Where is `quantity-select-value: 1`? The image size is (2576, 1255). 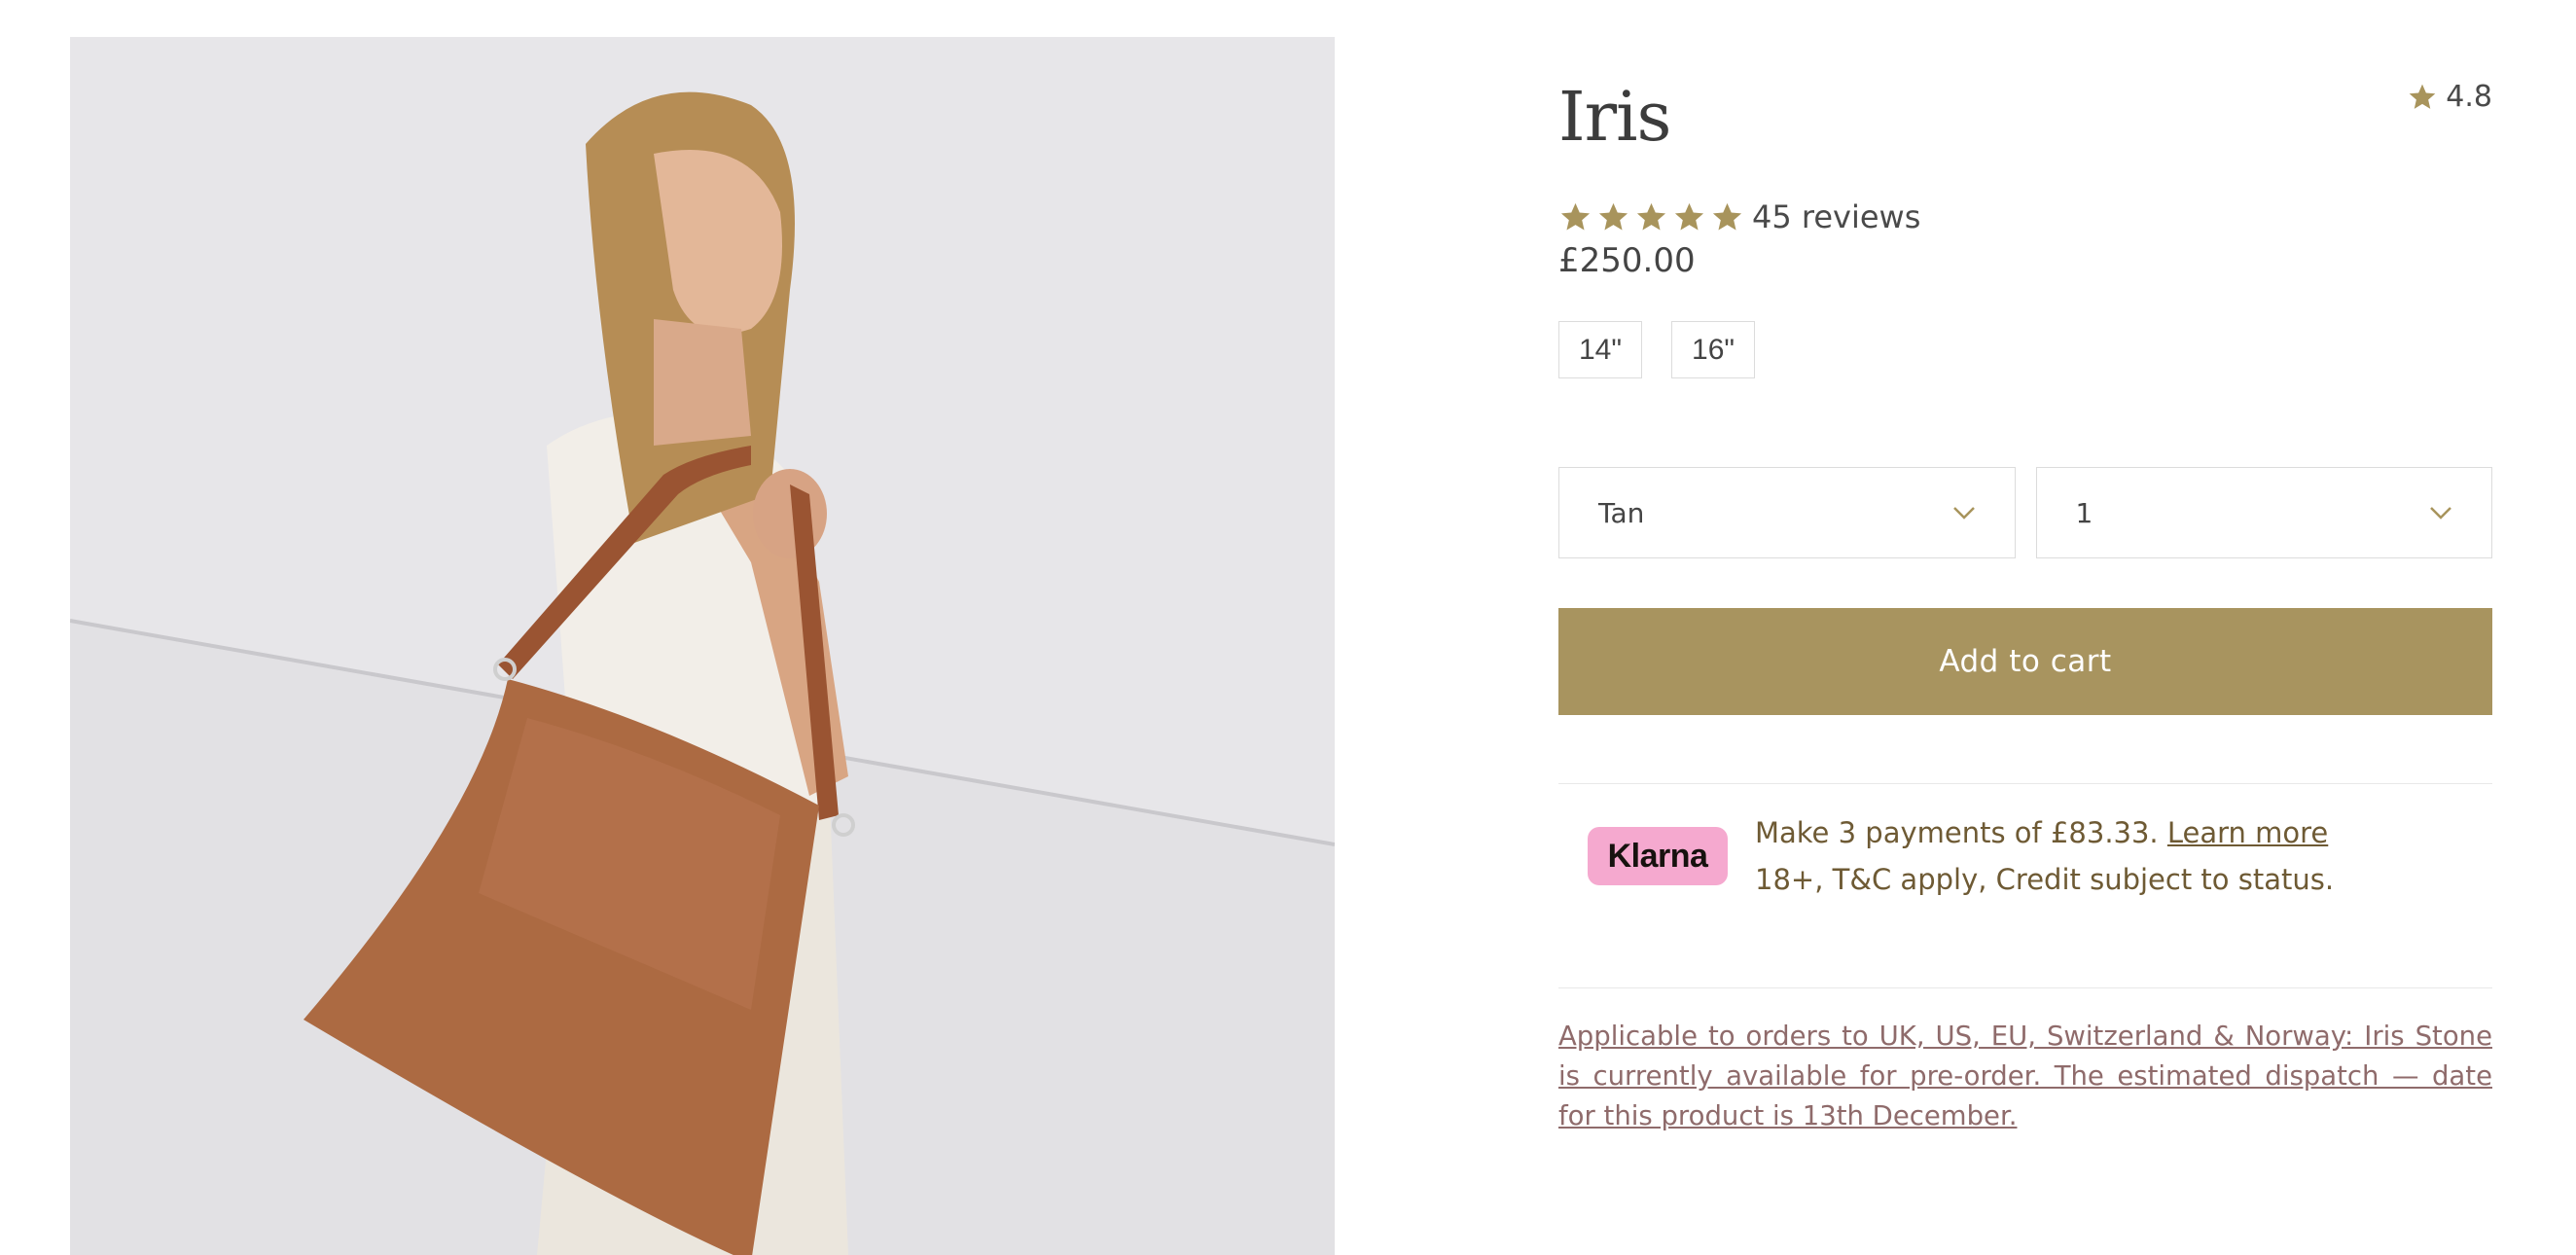 quantity-select-value: 1 is located at coordinates (2084, 512).